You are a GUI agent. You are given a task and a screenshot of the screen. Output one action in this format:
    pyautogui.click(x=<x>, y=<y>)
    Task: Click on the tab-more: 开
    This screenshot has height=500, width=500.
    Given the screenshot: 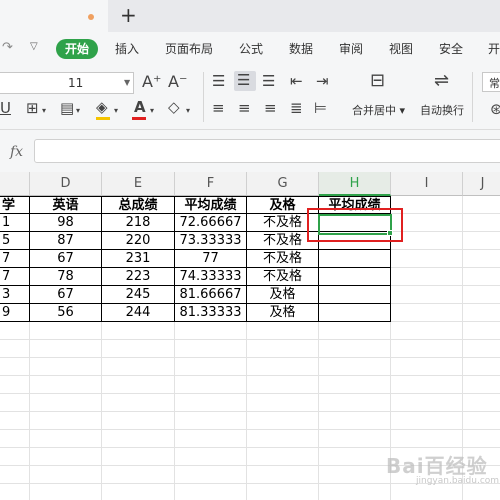 What is the action you would take?
    pyautogui.click(x=494, y=49)
    